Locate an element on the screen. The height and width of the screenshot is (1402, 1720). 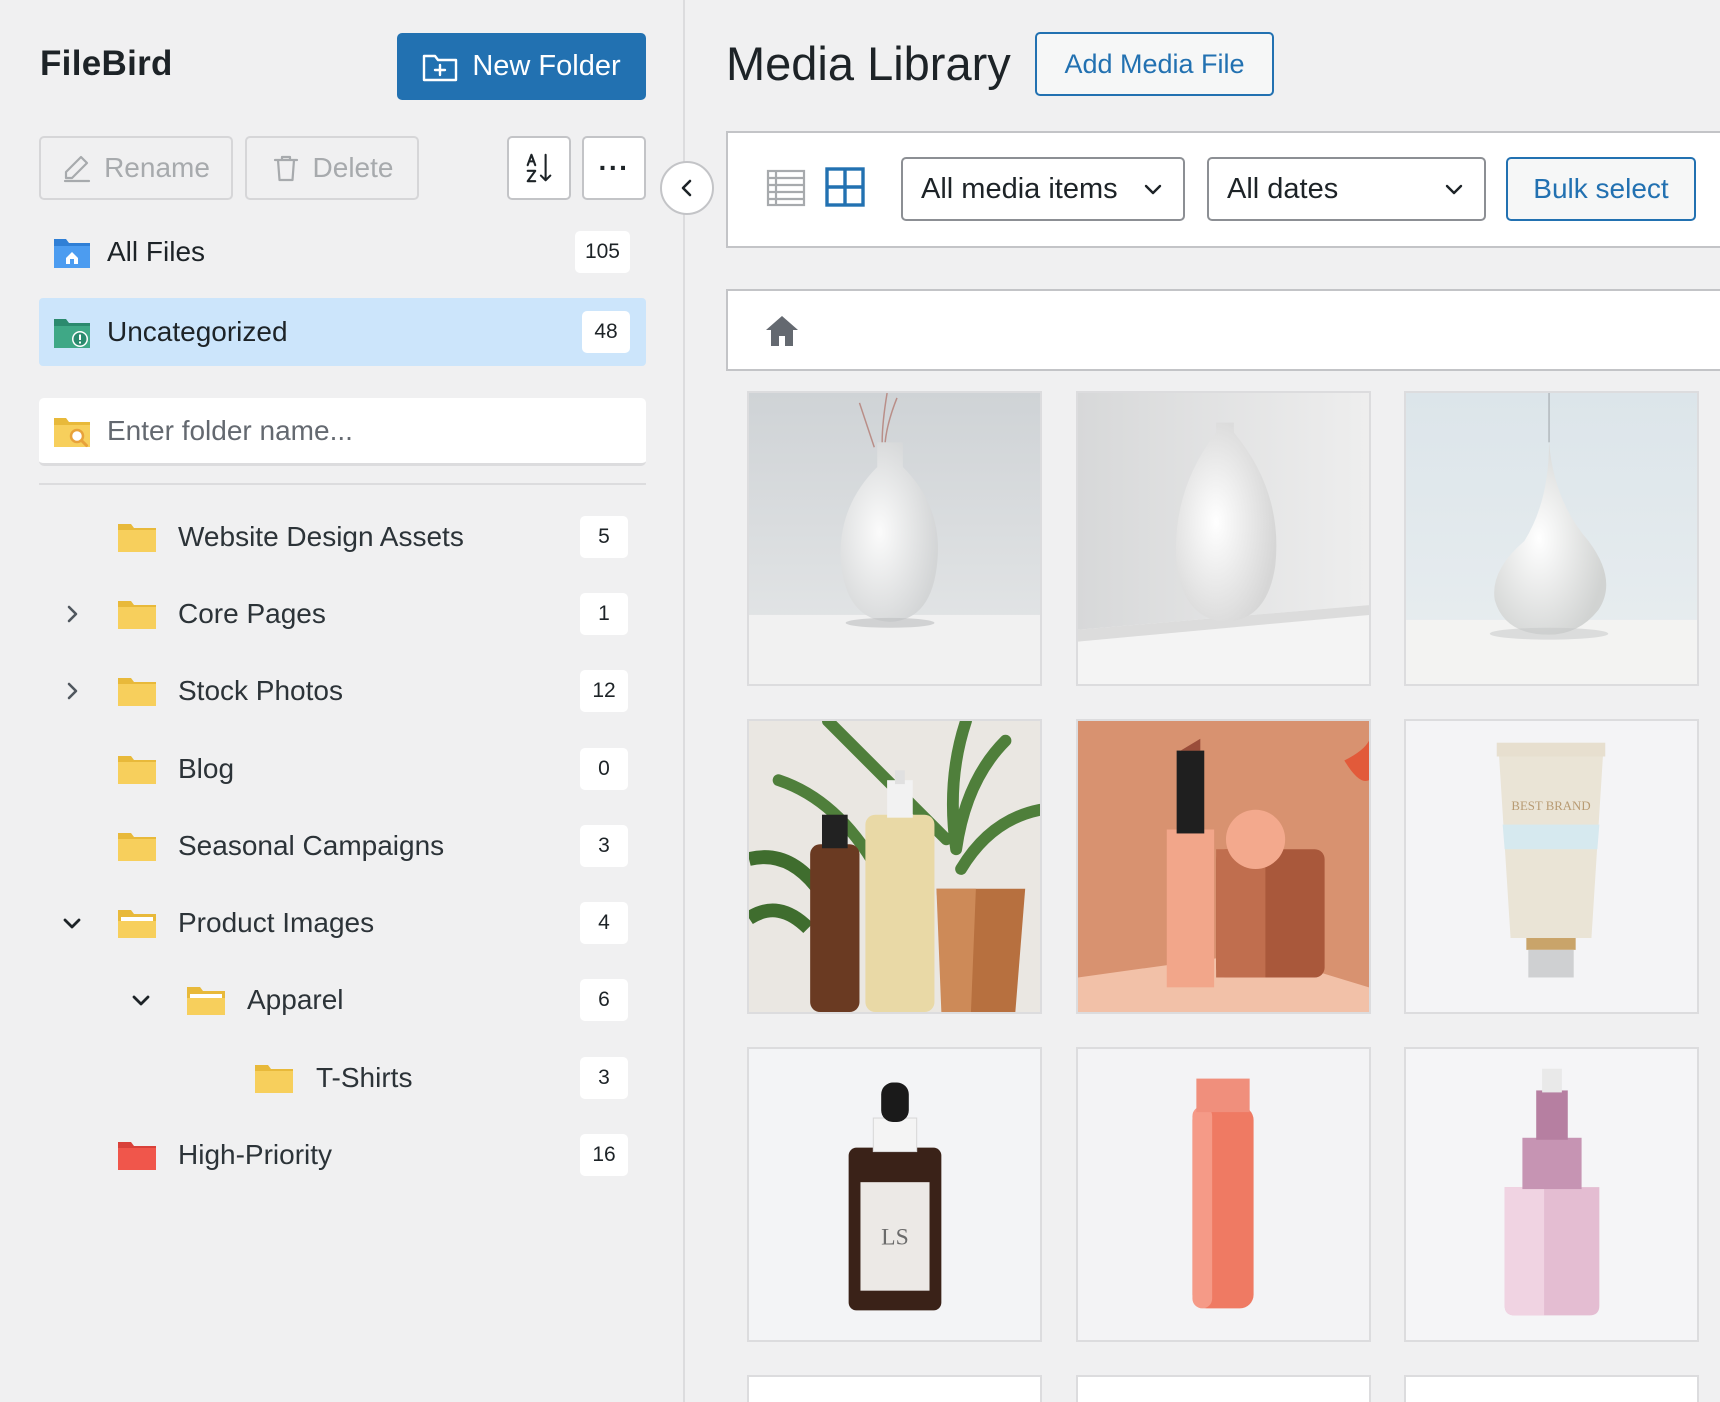
folder-count: 16 is located at coordinates (604, 1155).